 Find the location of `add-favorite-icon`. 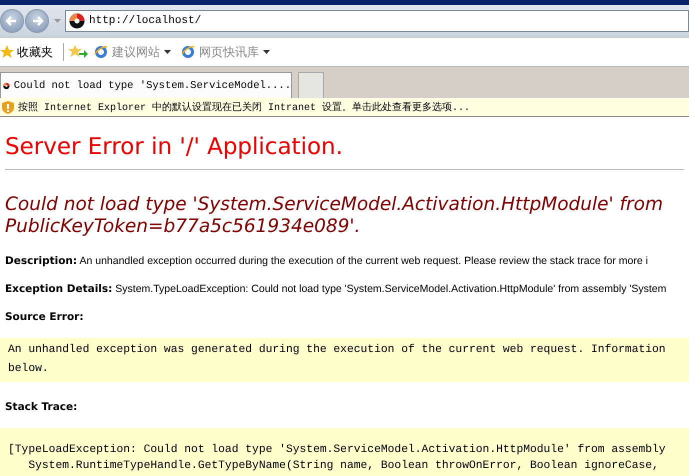

add-favorite-icon is located at coordinates (78, 52).